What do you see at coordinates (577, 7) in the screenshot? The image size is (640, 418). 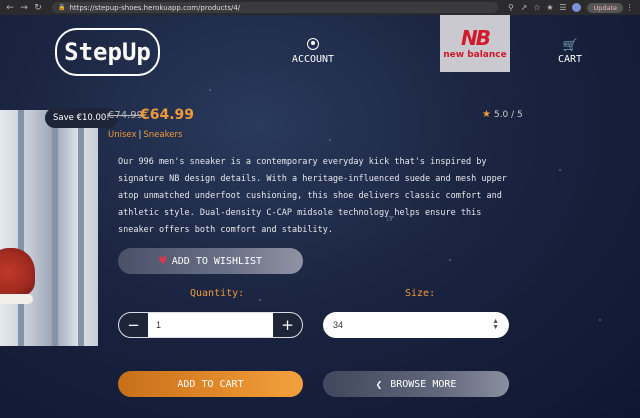 I see `profile-avatar` at bounding box center [577, 7].